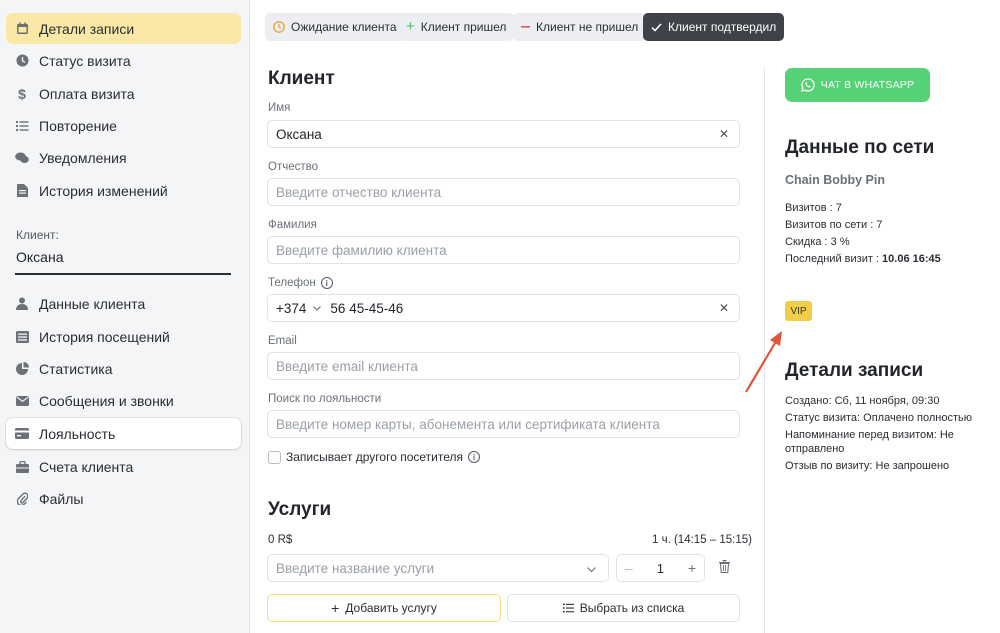 The height and width of the screenshot is (633, 1000). I want to click on sidebar-item-label: Счета клиента, so click(86, 466).